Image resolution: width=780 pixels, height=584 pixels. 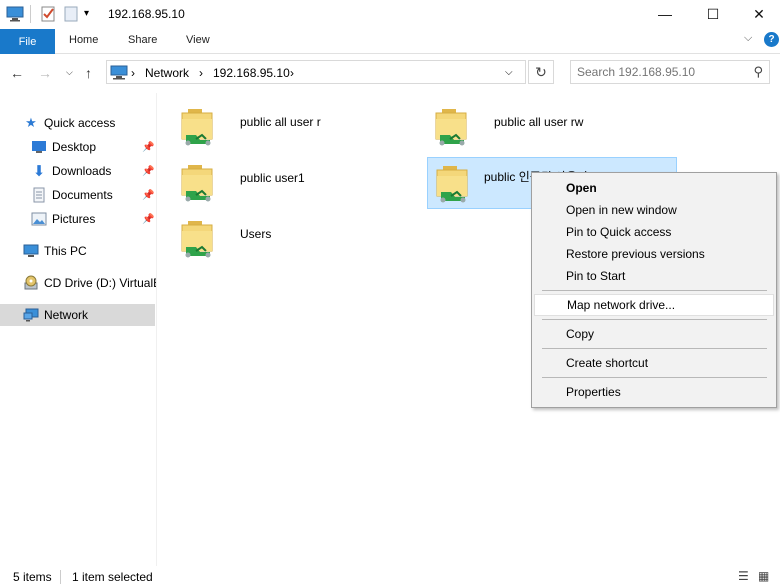 I want to click on title-bar: ▾ 192.168.95.10 — ☐ ✕, so click(x=390, y=14).